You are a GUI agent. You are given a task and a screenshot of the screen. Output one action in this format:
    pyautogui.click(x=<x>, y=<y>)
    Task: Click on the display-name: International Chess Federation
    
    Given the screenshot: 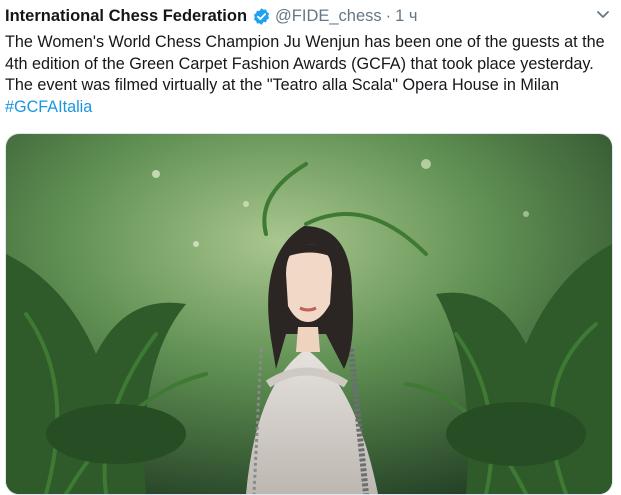 What is the action you would take?
    pyautogui.click(x=126, y=16)
    